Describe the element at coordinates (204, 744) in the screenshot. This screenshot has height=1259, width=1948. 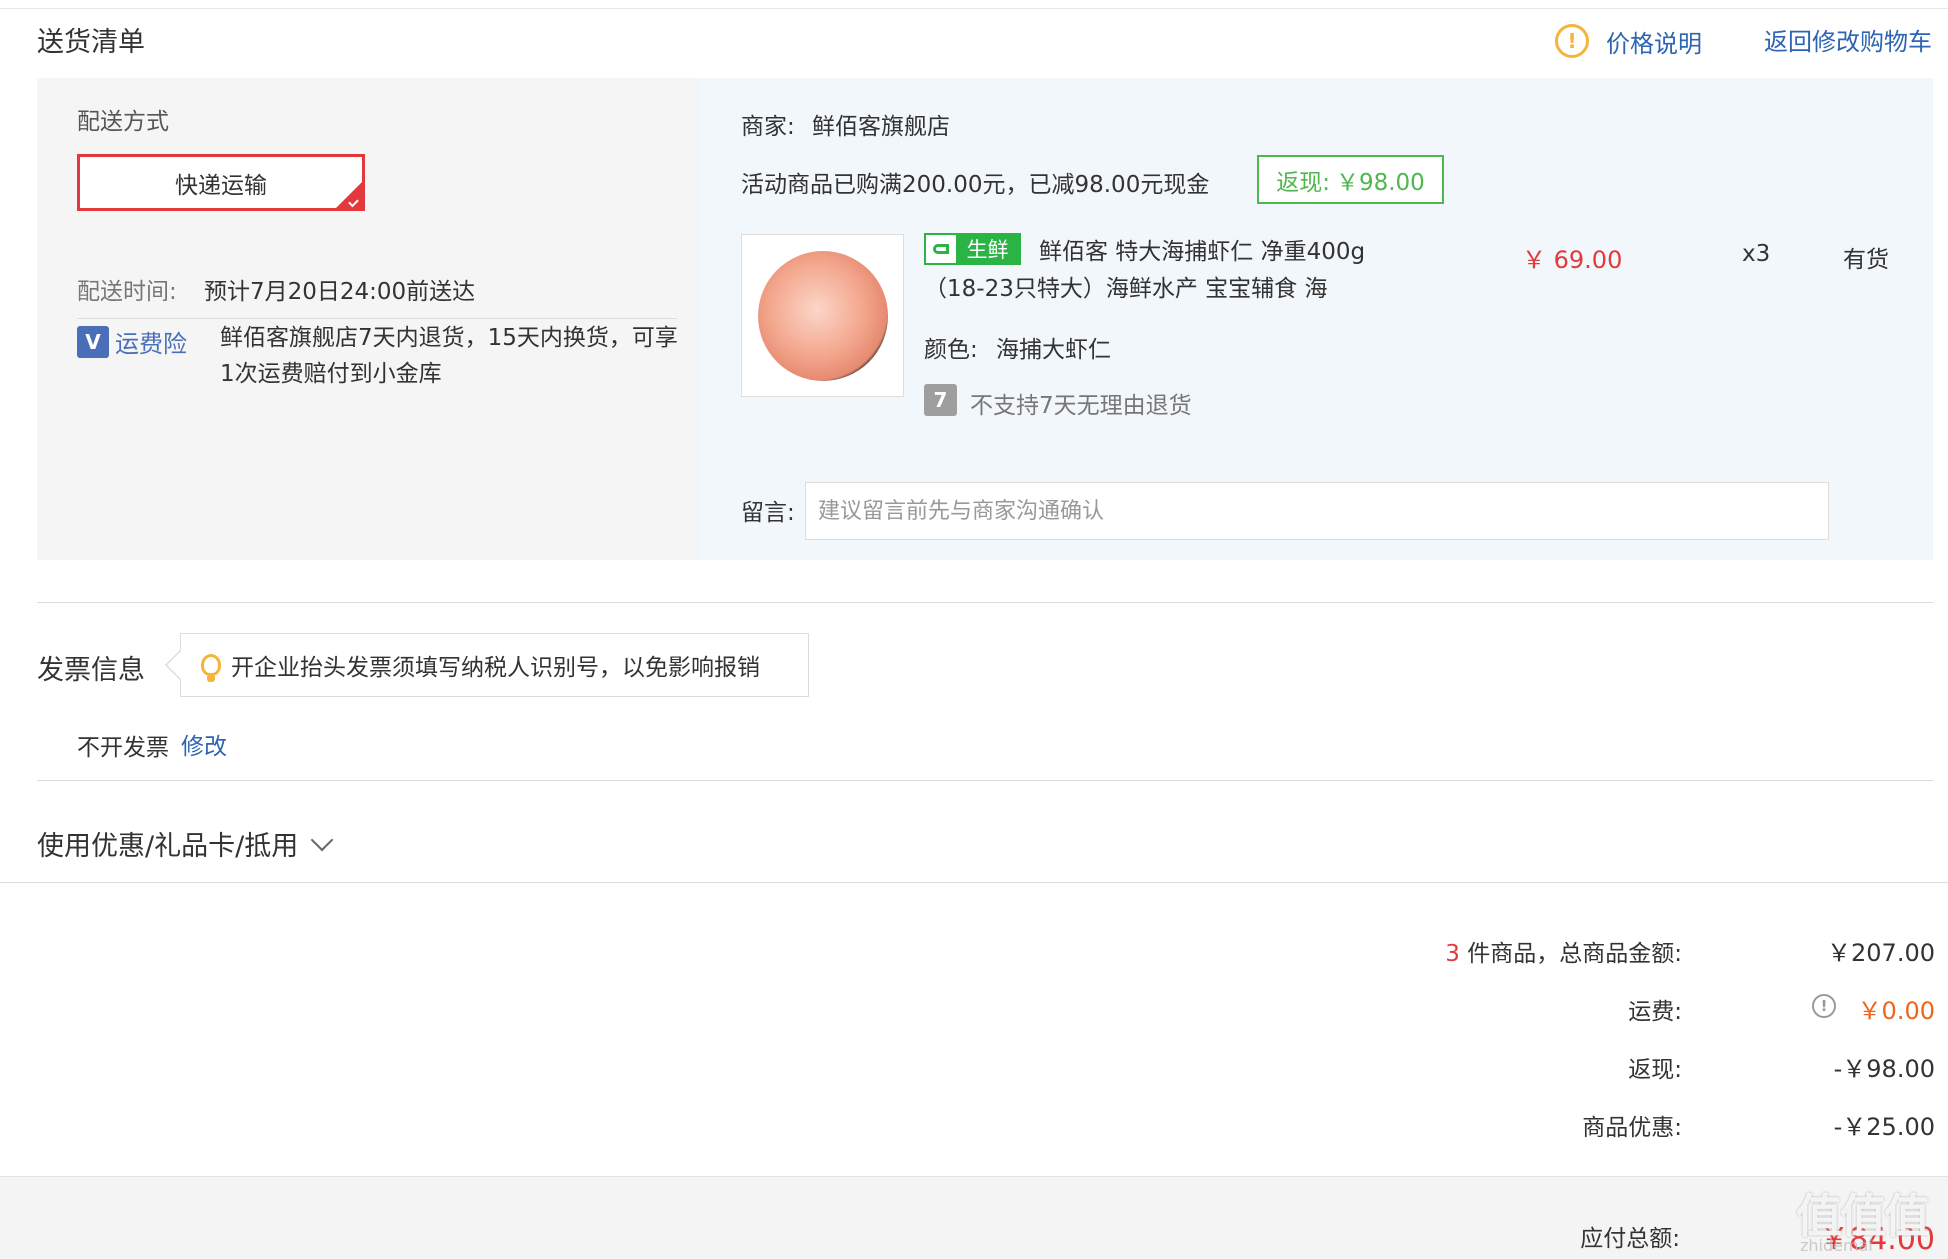
I see `invoice-edit-link: 修改` at that location.